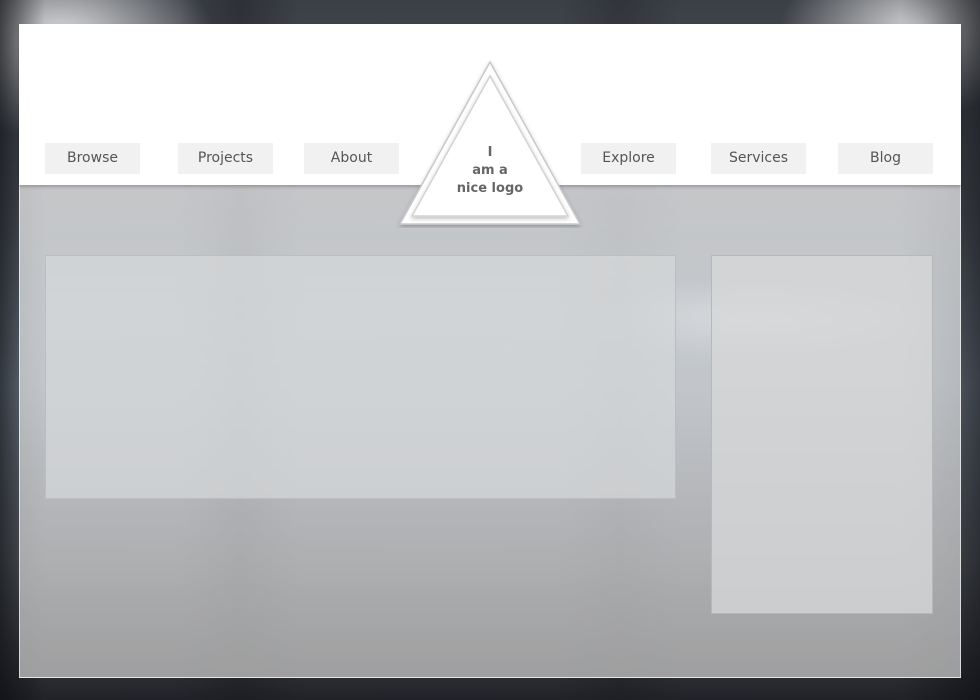 This screenshot has height=700, width=980. I want to click on nav-browse-button: Browse, so click(92, 158).